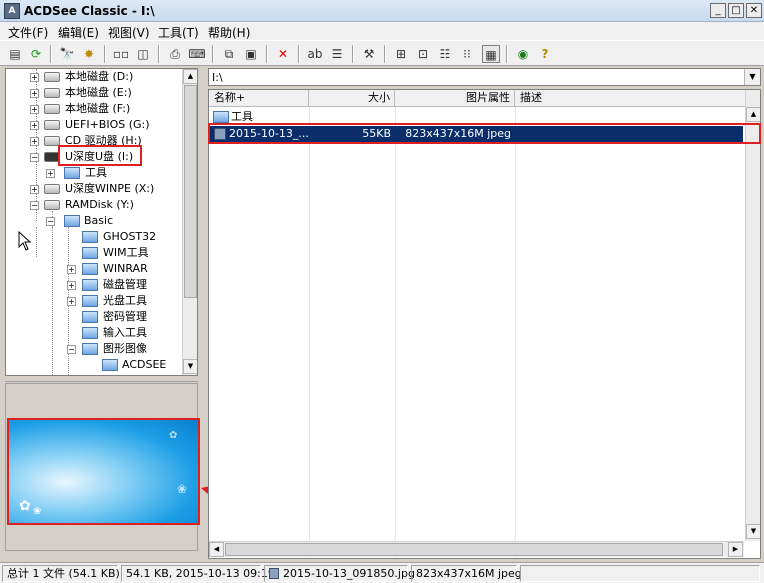 The width and height of the screenshot is (764, 583). Describe the element at coordinates (491, 54) in the screenshot. I see `view-details-icon: ▦` at that location.